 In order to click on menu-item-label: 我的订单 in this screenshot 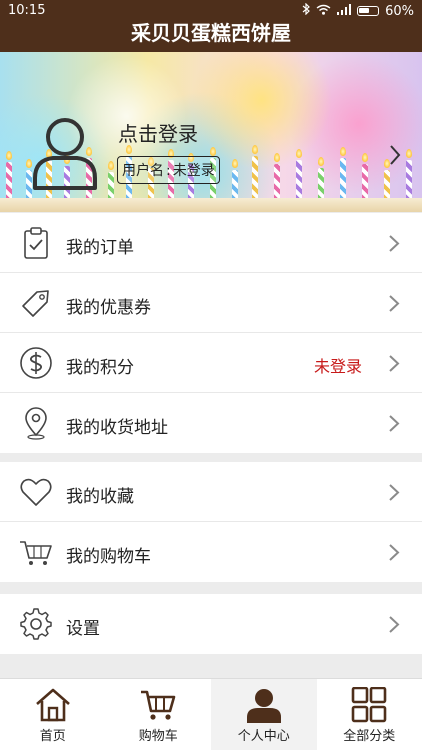, I will do `click(100, 248)`.